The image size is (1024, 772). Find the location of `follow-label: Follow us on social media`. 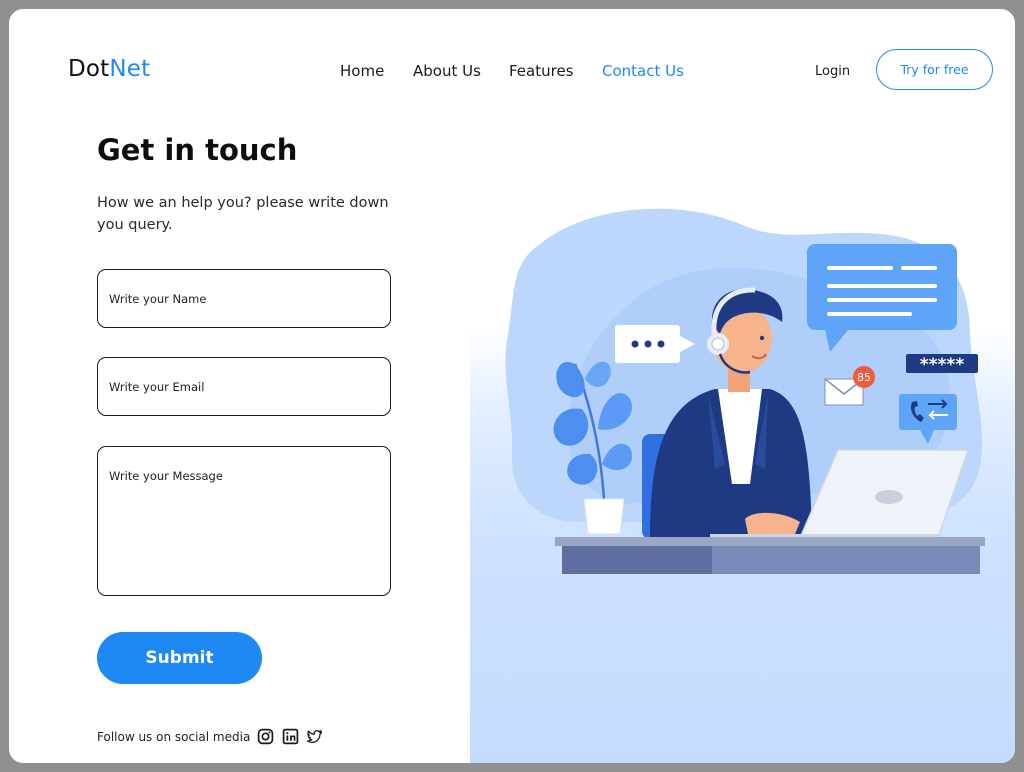

follow-label: Follow us on social media is located at coordinates (174, 737).